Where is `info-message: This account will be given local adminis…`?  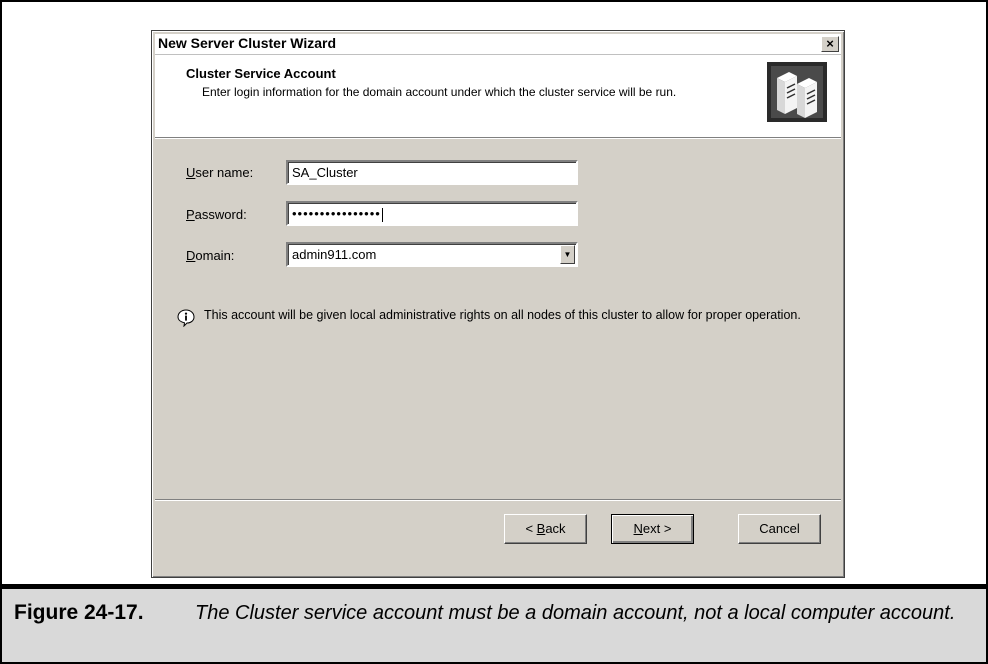
info-message: This account will be given local adminis… is located at coordinates (502, 315).